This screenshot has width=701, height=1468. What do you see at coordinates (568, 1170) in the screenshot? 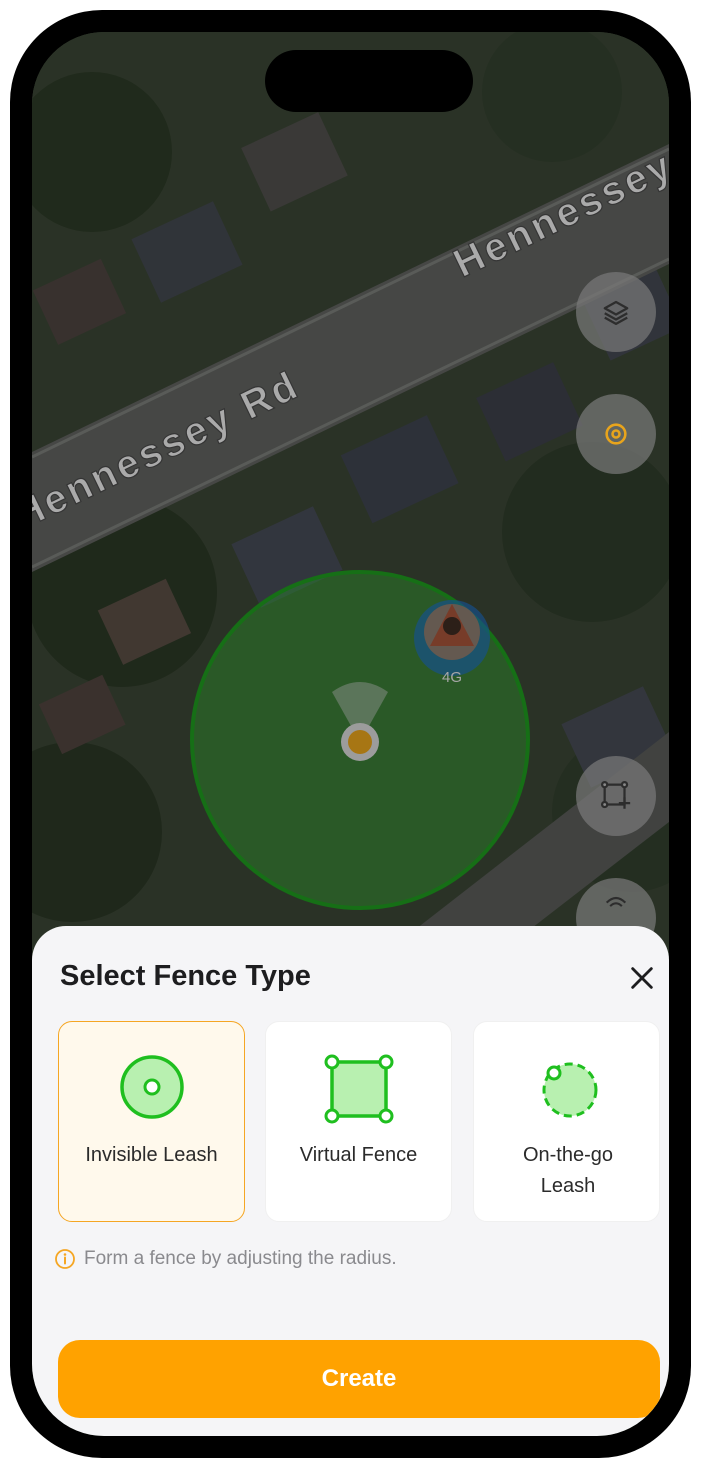
I see `fence-option-label: On-the-go Leash` at bounding box center [568, 1170].